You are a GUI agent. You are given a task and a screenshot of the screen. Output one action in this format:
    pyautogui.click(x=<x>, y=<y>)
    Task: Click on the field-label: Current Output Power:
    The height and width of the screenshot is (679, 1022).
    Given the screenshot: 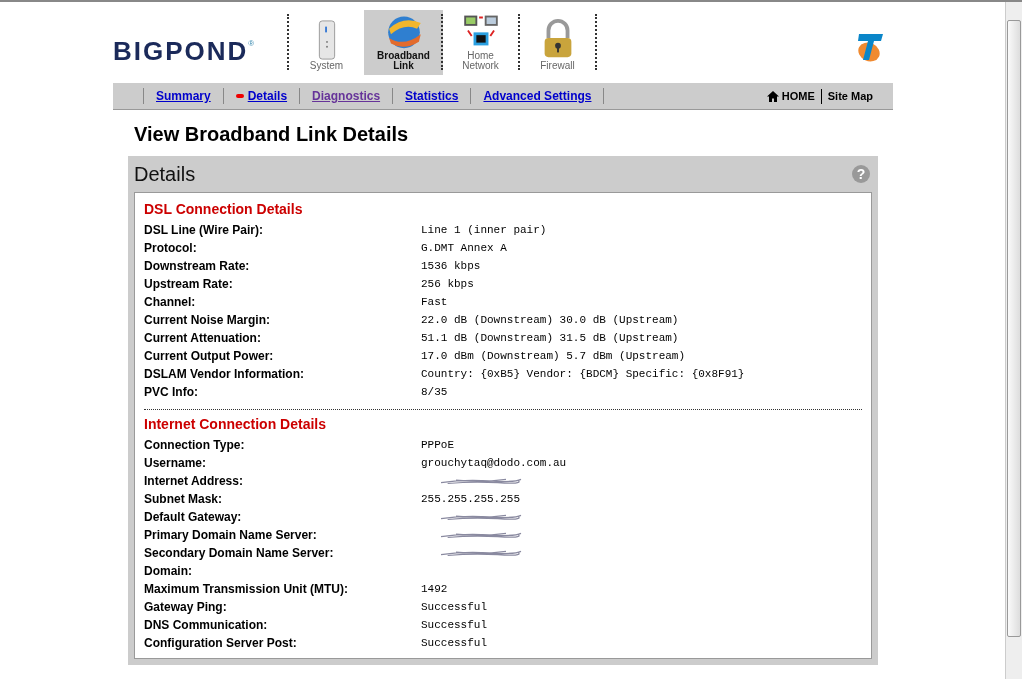 What is the action you would take?
    pyautogui.click(x=209, y=356)
    